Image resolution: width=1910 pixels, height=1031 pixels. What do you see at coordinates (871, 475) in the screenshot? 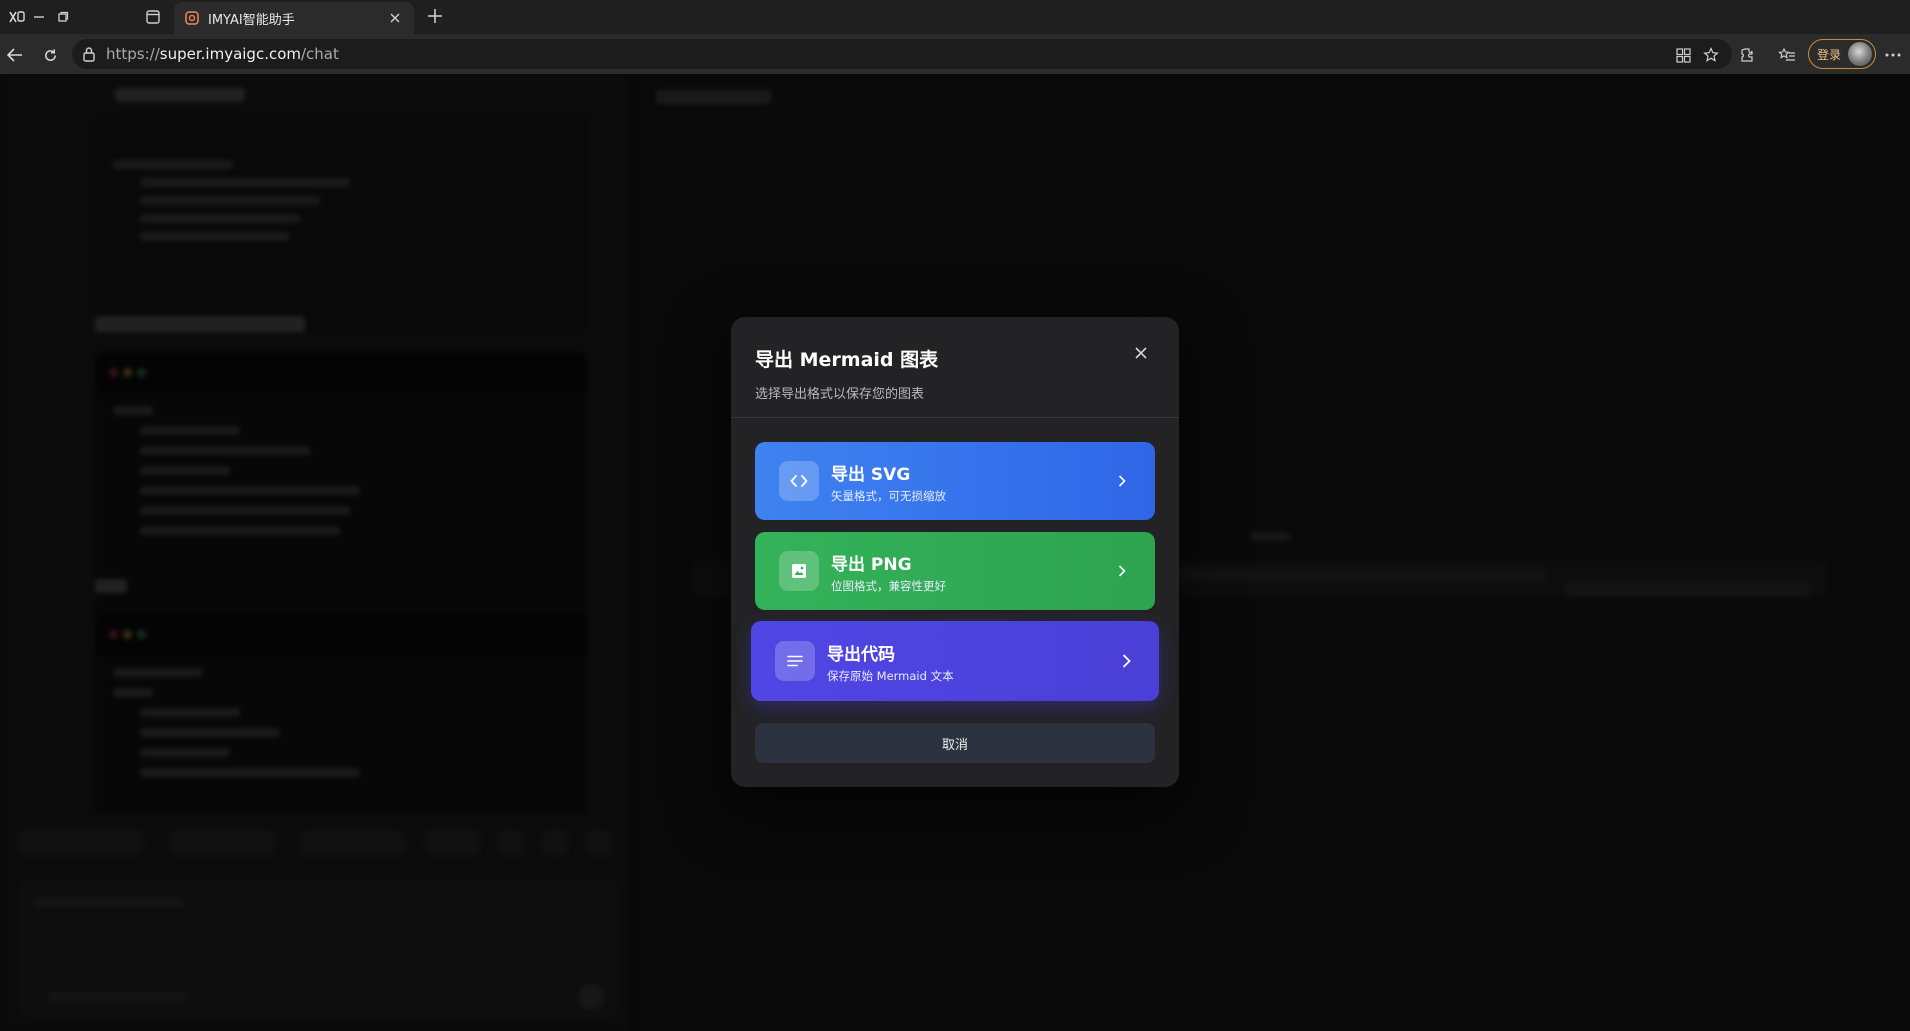
I see `export-svg-label: 导出 SVG` at bounding box center [871, 475].